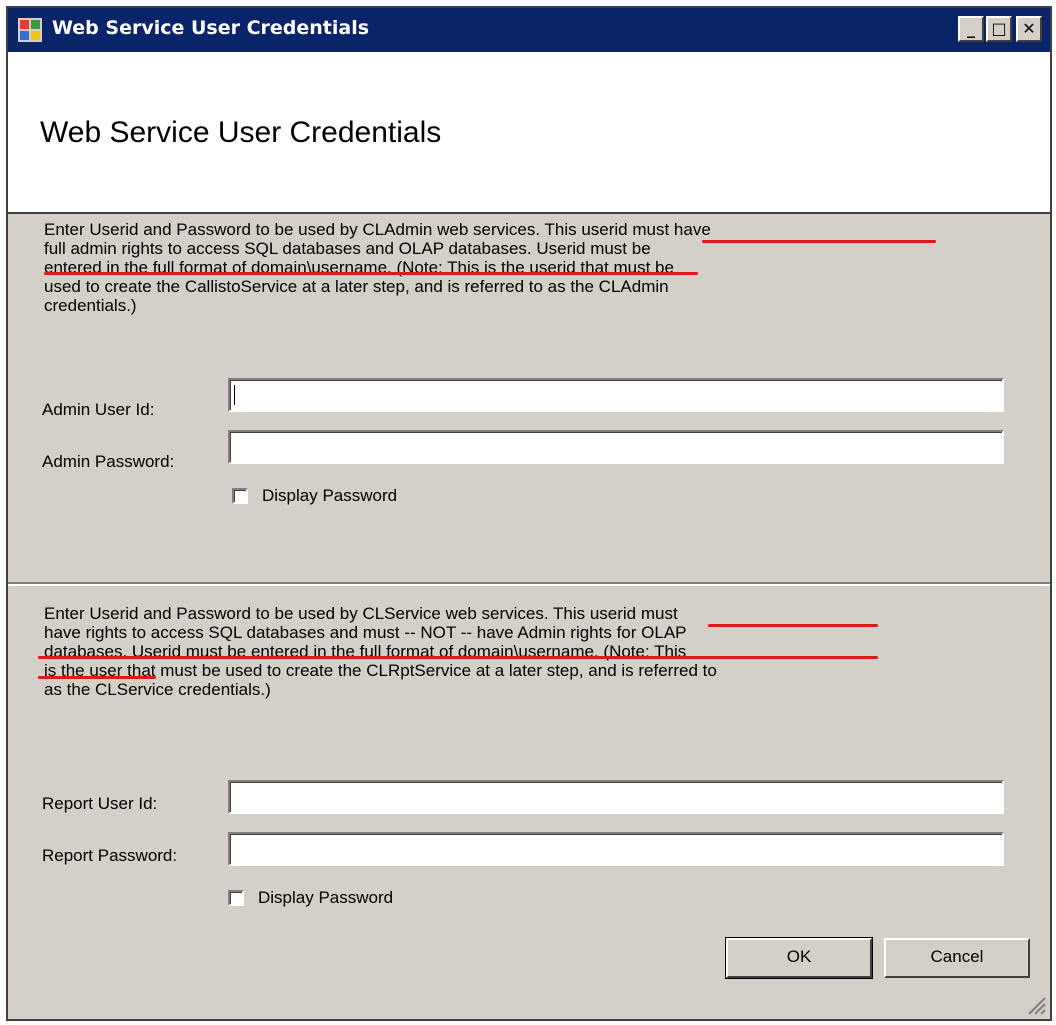 This screenshot has width=1056, height=1025. I want to click on report-display-password-label: Display Password, so click(325, 898).